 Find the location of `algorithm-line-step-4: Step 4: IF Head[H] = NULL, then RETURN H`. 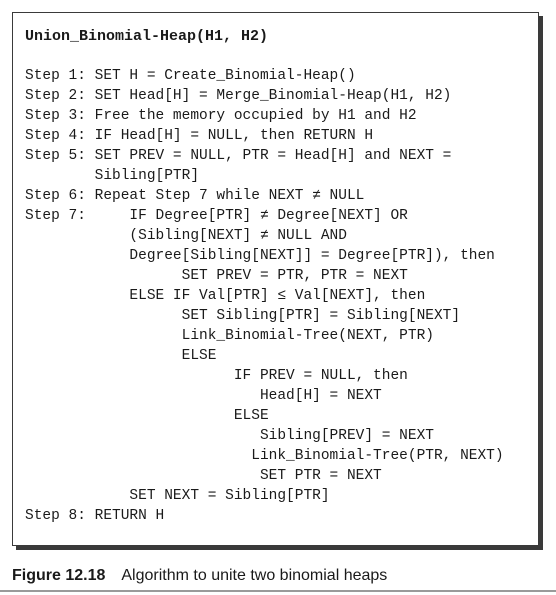

algorithm-line-step-4: Step 4: IF Head[H] = NULL, then RETURN H is located at coordinates (199, 136).